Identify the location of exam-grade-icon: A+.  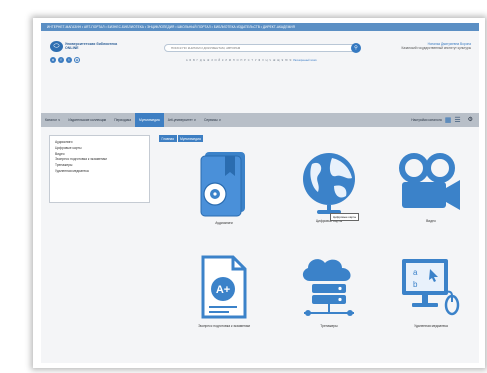
(224, 287).